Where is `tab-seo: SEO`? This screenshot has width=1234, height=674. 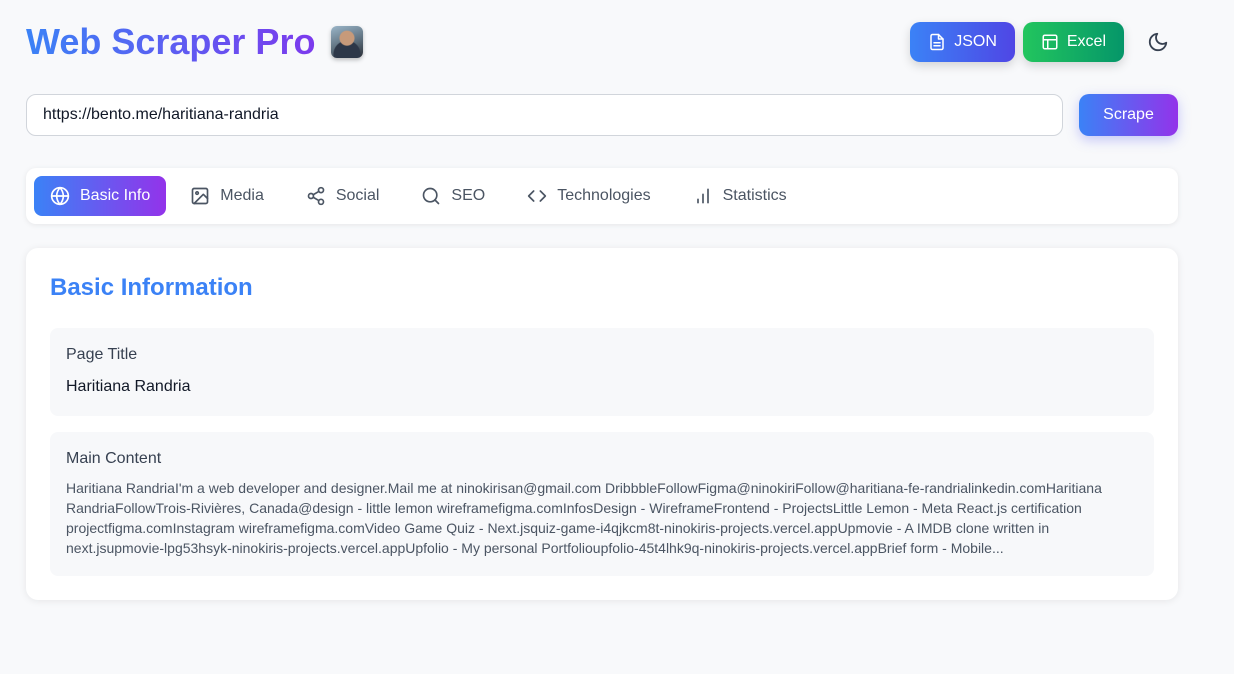
tab-seo: SEO is located at coordinates (453, 196).